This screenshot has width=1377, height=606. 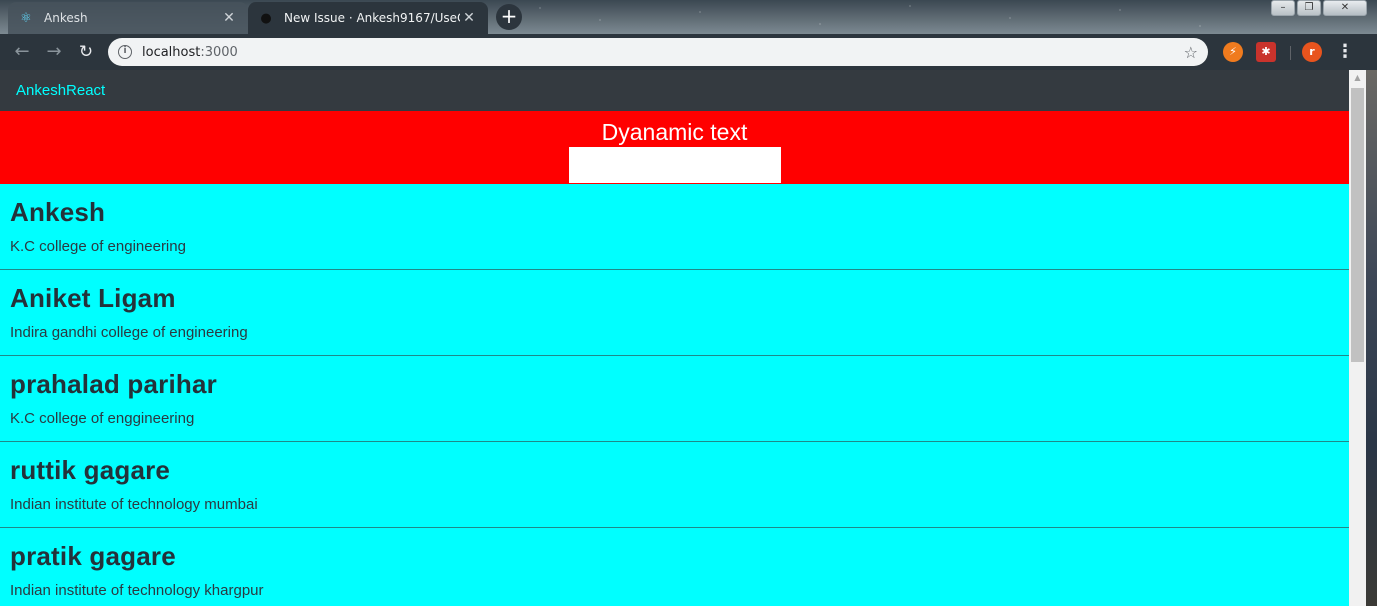 What do you see at coordinates (66, 18) in the screenshot?
I see `tab-label: Ankesh` at bounding box center [66, 18].